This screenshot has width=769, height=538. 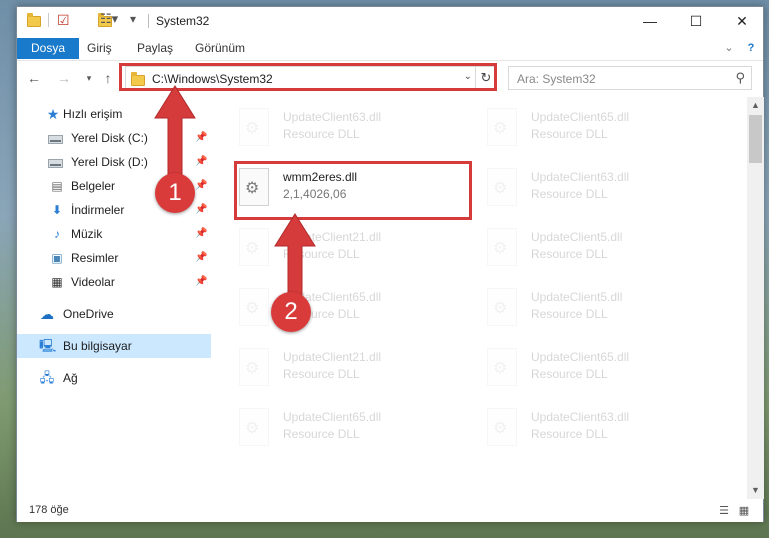 What do you see at coordinates (390, 48) in the screenshot?
I see `ribbon: Dosya Giriş Paylaş Görünüm ⌄ ?` at bounding box center [390, 48].